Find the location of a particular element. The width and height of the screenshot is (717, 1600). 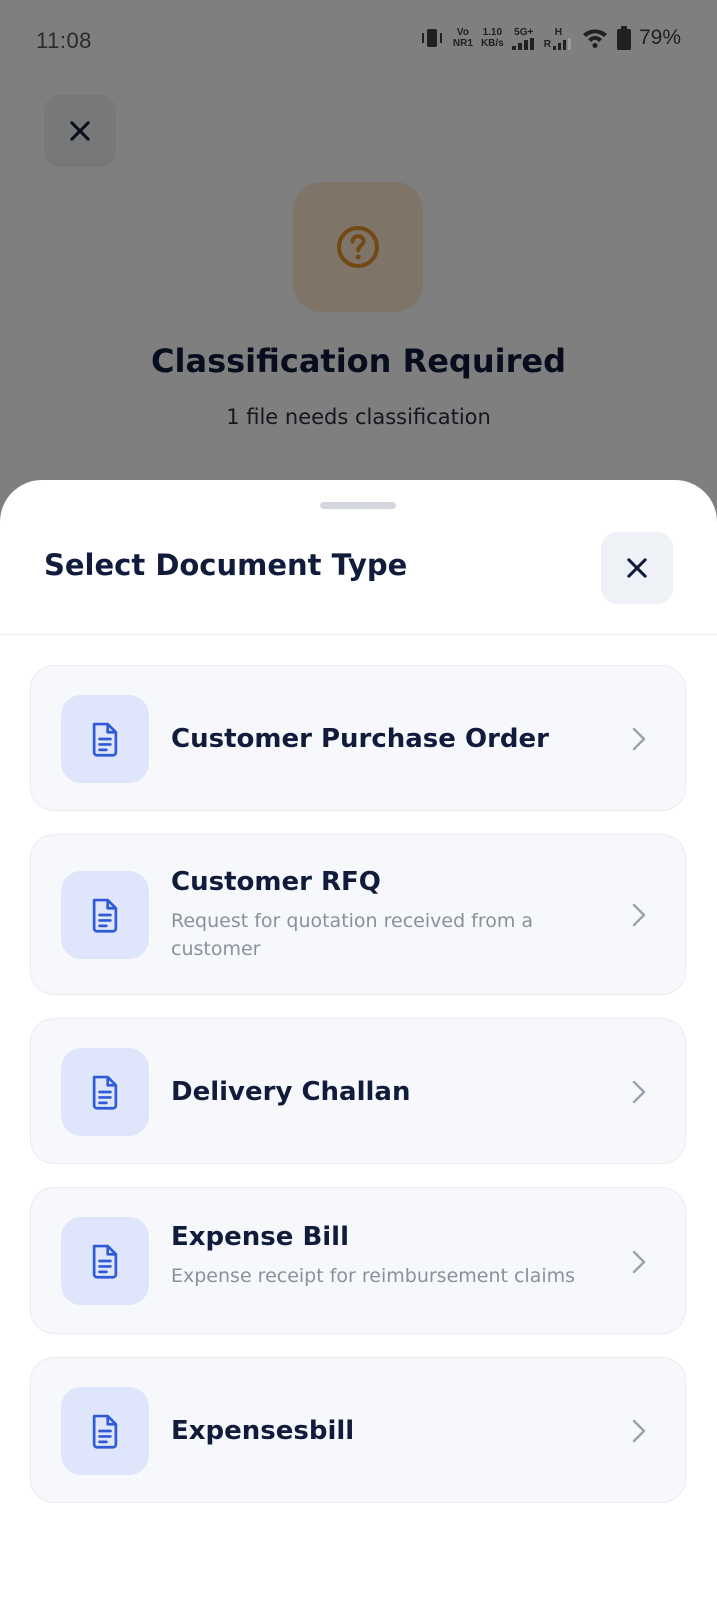

document-type-description: Expense receipt for reimbursement claims is located at coordinates (373, 1276).